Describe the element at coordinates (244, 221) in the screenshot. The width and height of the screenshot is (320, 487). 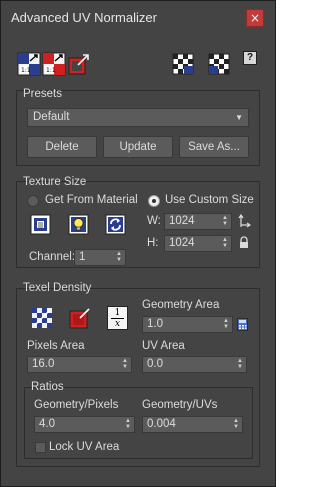
I see `swap-size-icon` at that location.